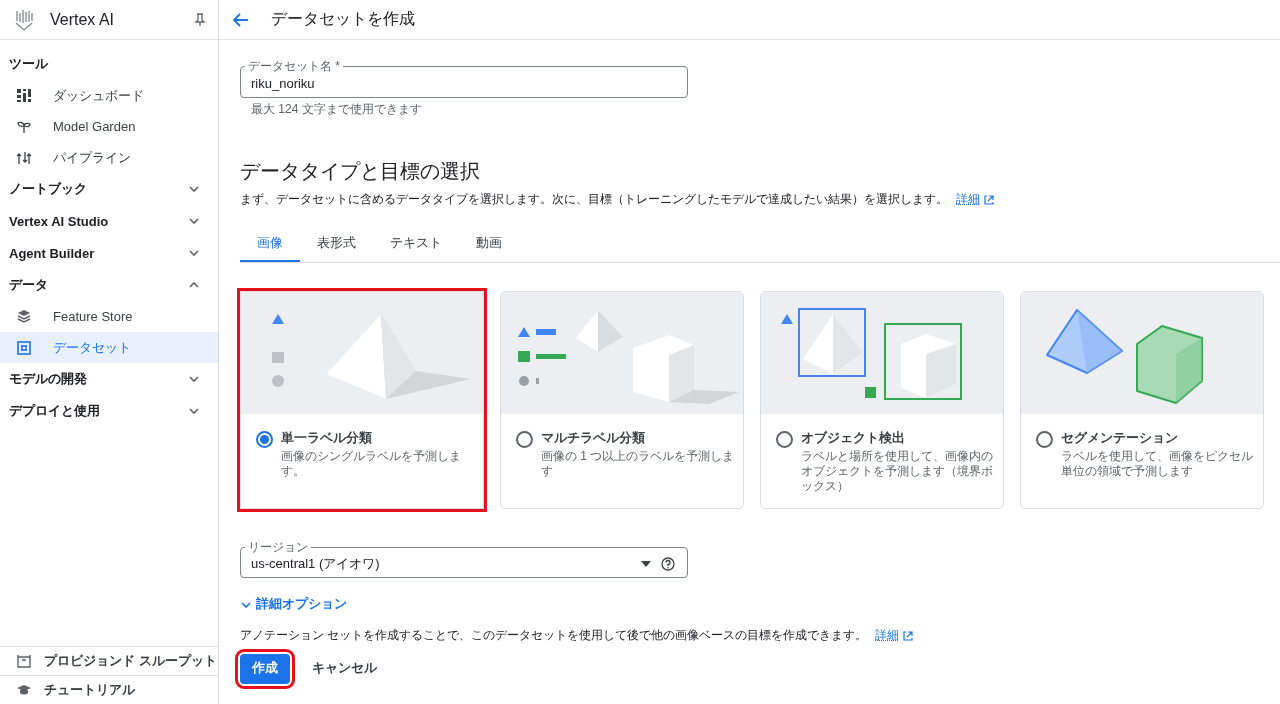 The height and width of the screenshot is (704, 1280). What do you see at coordinates (594, 199) in the screenshot?
I see `description-text: まず、データセットに含めるデータタイプを選択します。次に、目標（トレーニングしたモデルで達成したい結果）を選択します。` at bounding box center [594, 199].